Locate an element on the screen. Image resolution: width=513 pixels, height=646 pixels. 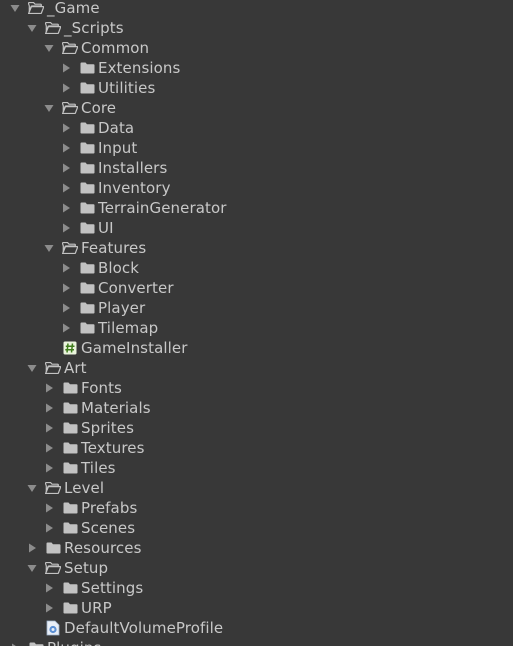
foldout-spacer is located at coordinates (32, 628).